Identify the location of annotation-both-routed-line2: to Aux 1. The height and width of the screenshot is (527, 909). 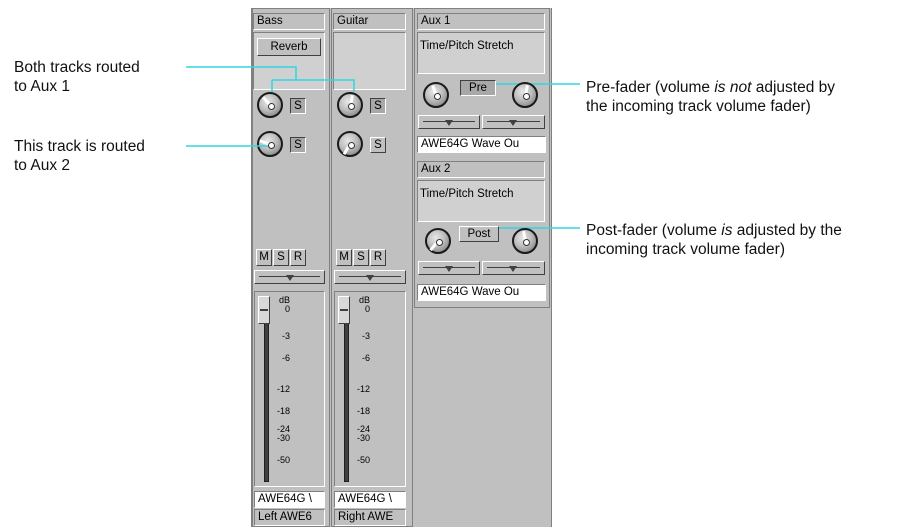
(42, 86).